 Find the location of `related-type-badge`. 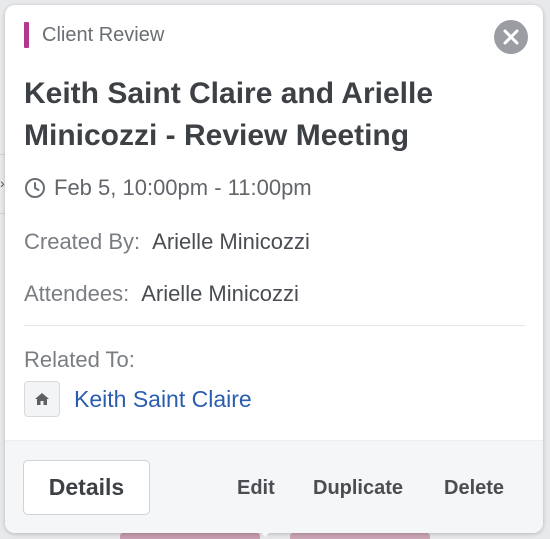

related-type-badge is located at coordinates (42, 399).